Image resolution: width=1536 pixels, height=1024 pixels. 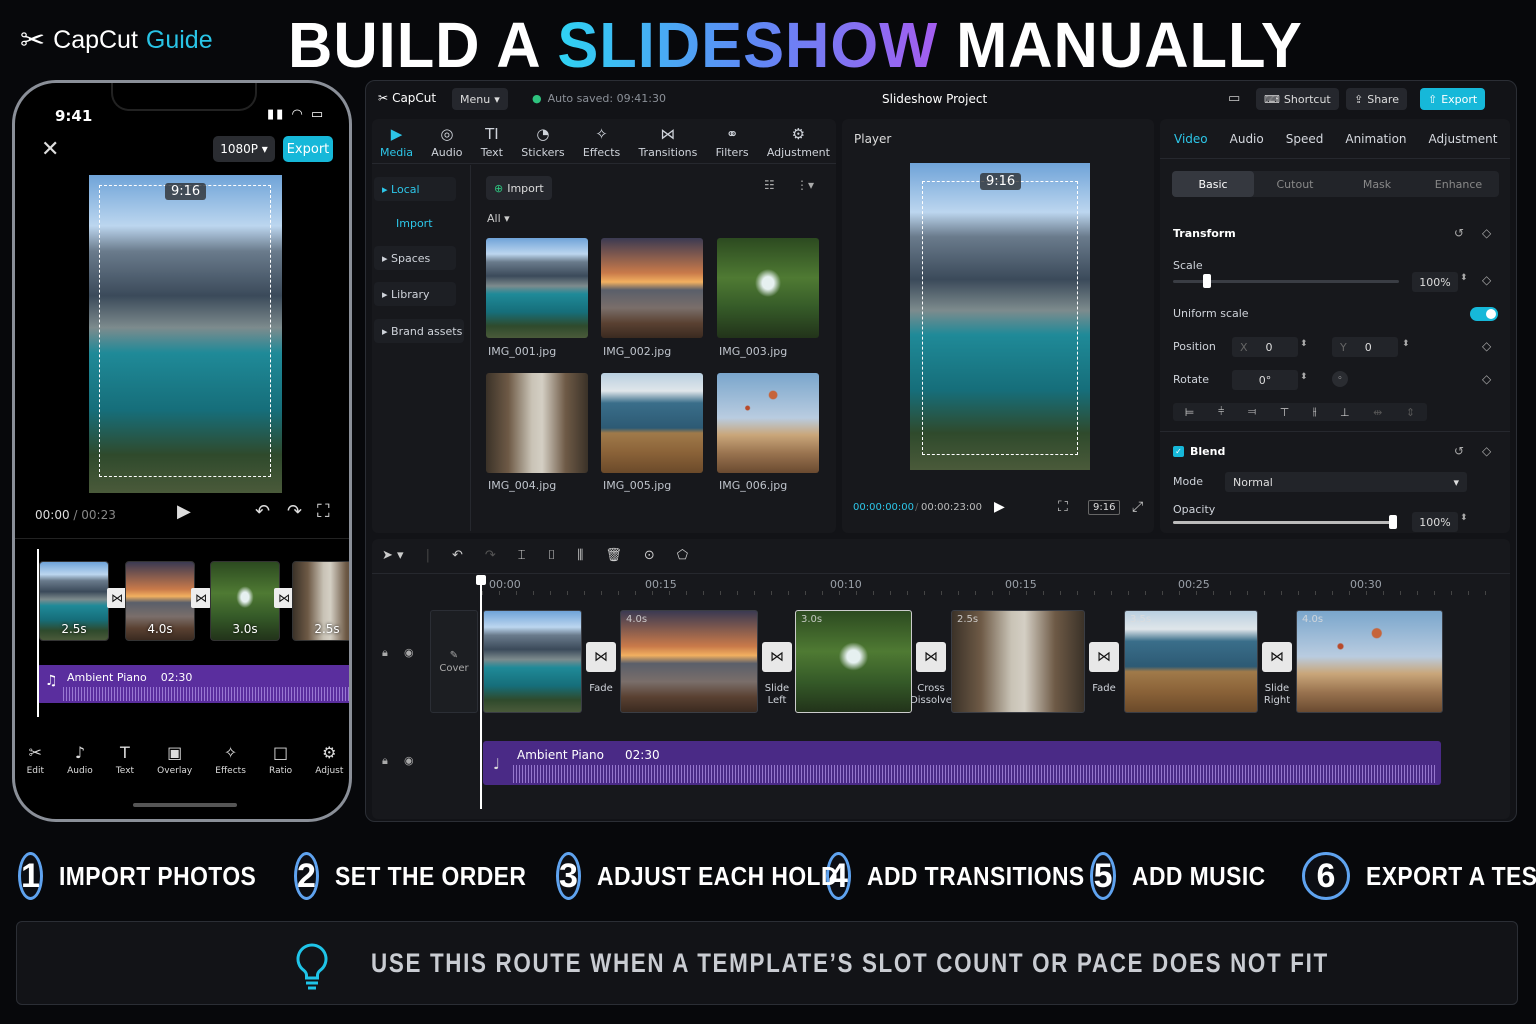 I want to click on align-top-icon: ⊤, so click(x=1285, y=412).